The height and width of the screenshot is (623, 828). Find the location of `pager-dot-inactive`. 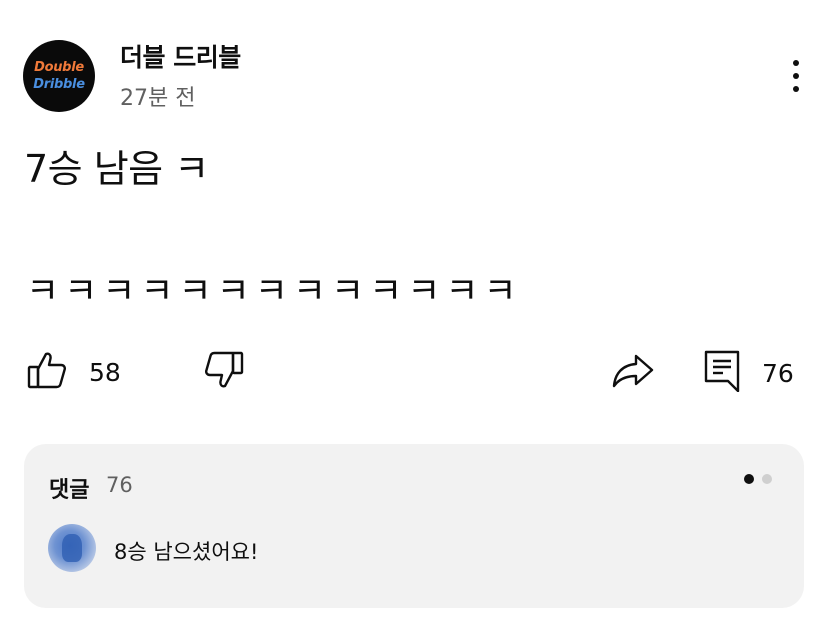

pager-dot-inactive is located at coordinates (767, 479).